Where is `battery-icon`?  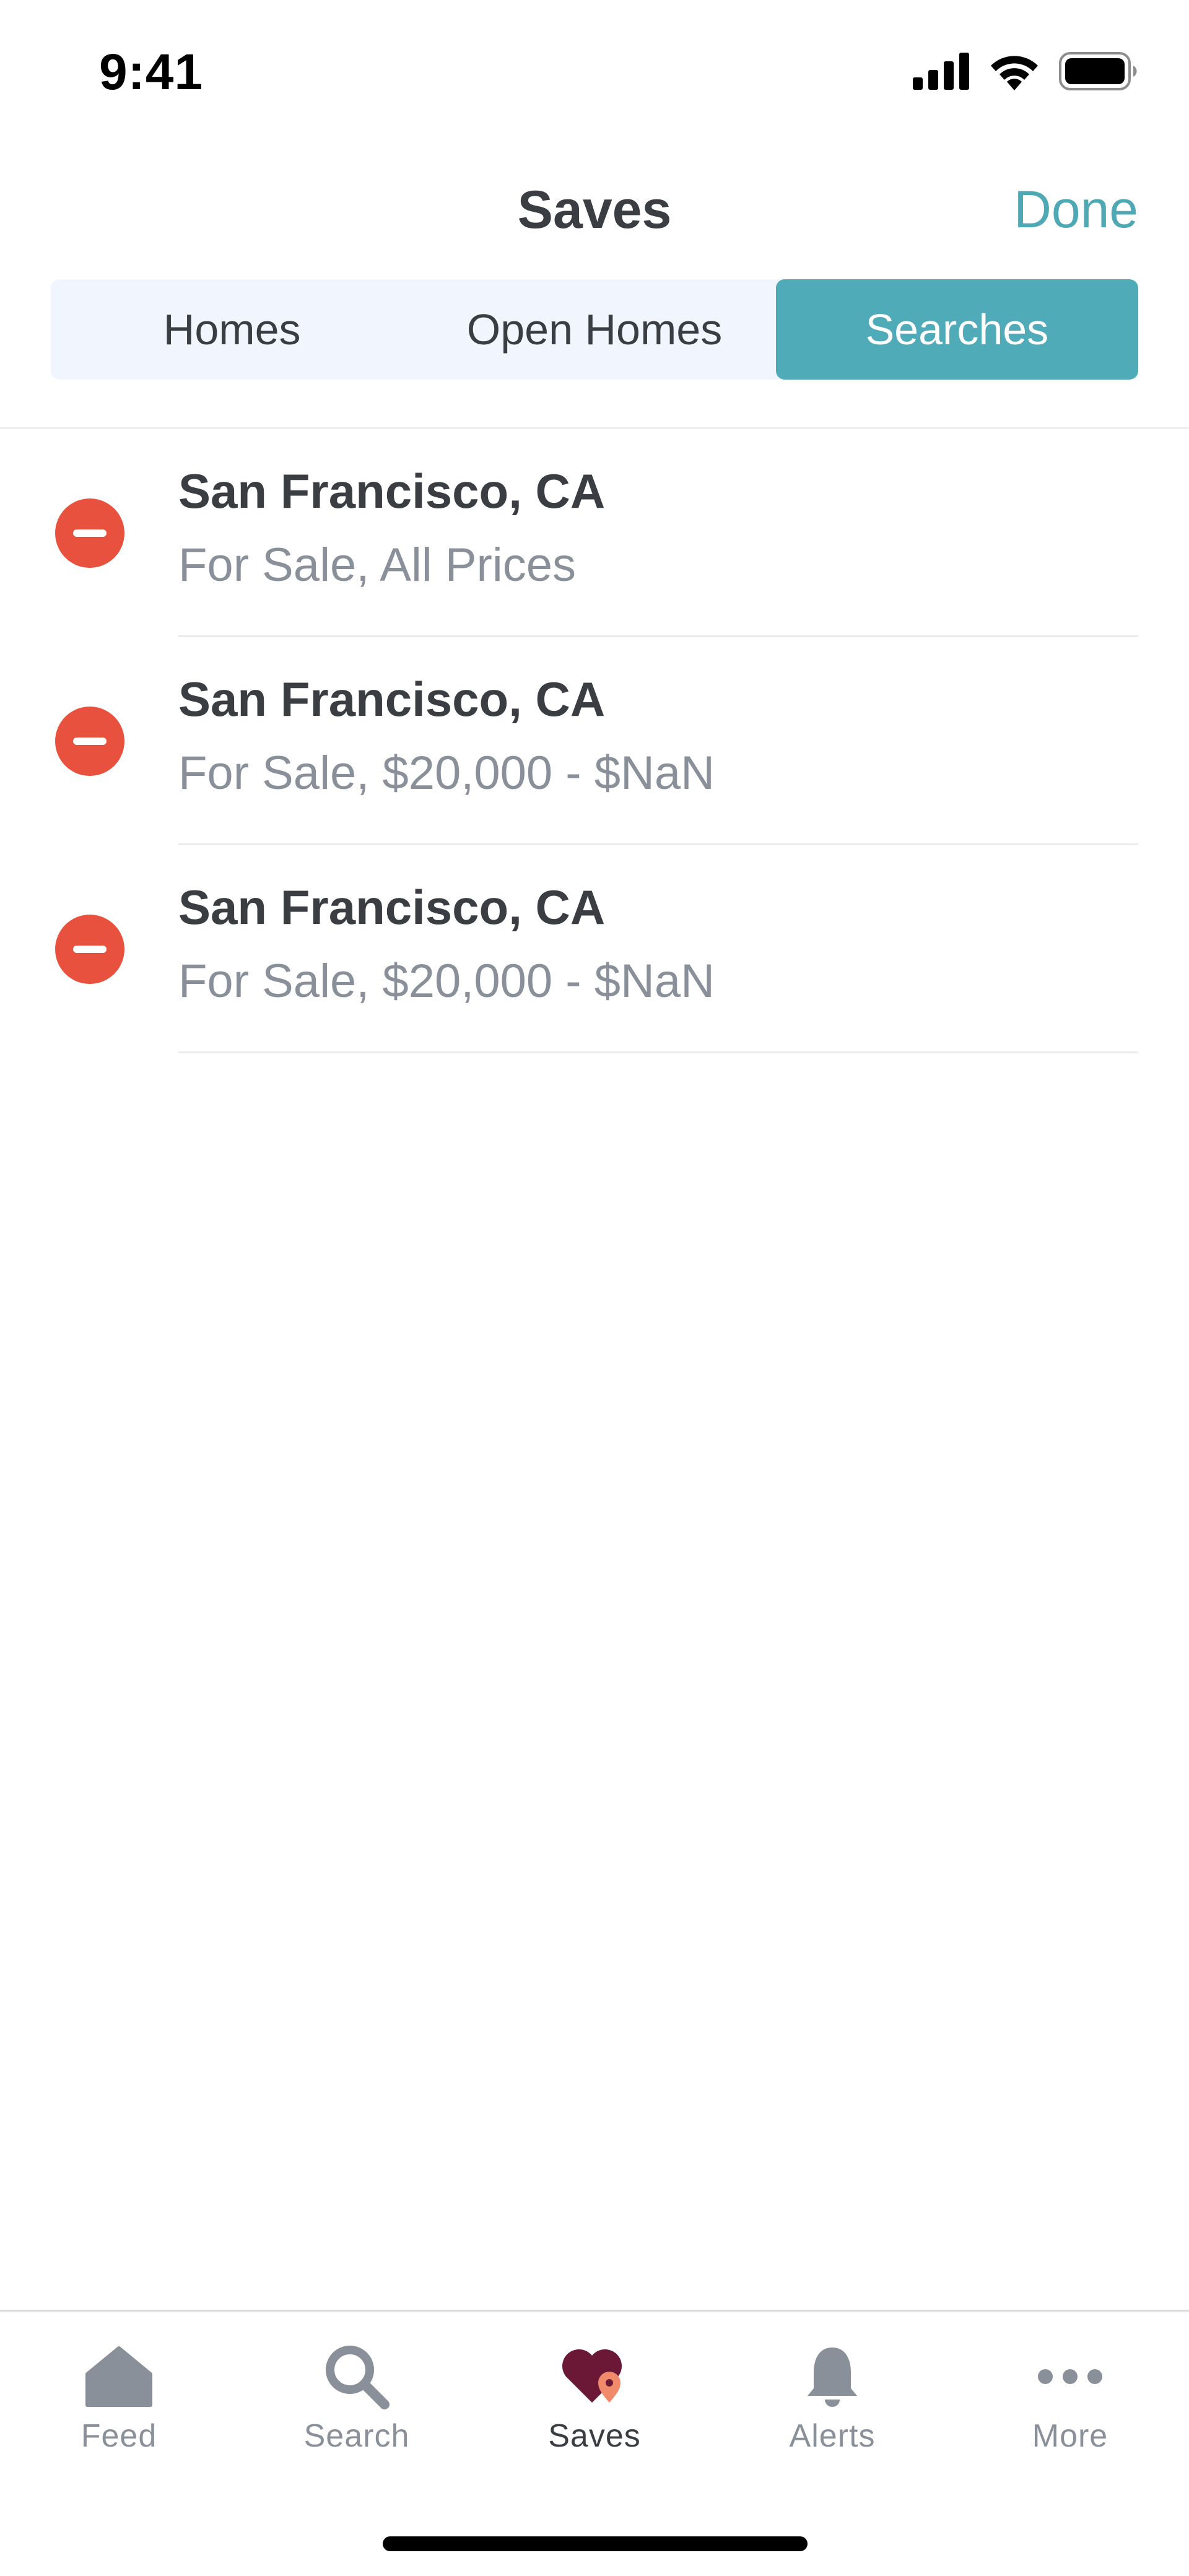
battery-icon is located at coordinates (1099, 72).